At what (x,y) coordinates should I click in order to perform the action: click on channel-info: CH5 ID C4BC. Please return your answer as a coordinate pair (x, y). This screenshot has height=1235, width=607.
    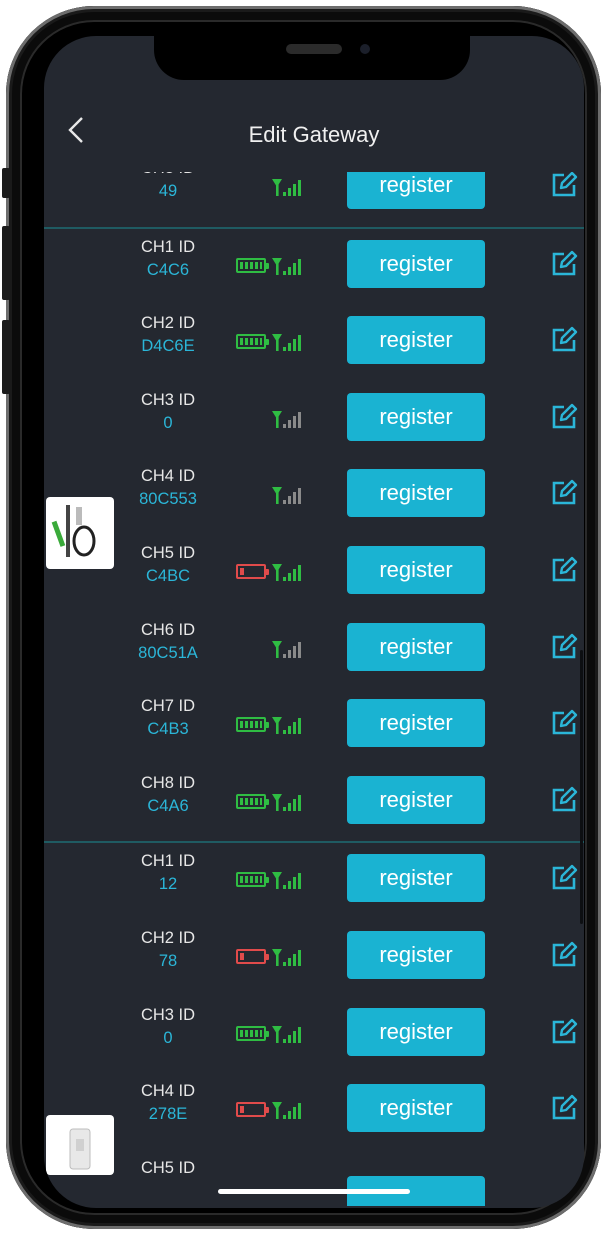
    Looking at the image, I should click on (168, 564).